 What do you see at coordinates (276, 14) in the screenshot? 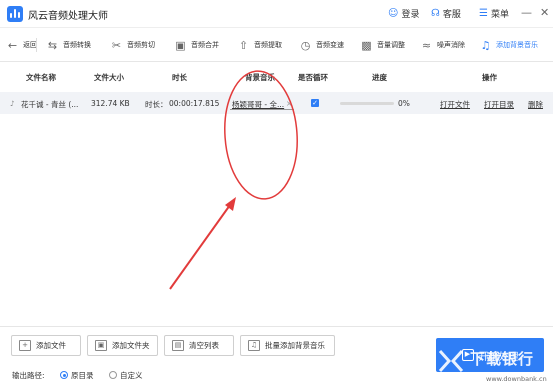
I see `title-bar: 风云音频处理大师 ☺ 登录 ☊ 客服 ☰ 菜单 — ✕` at bounding box center [276, 14].